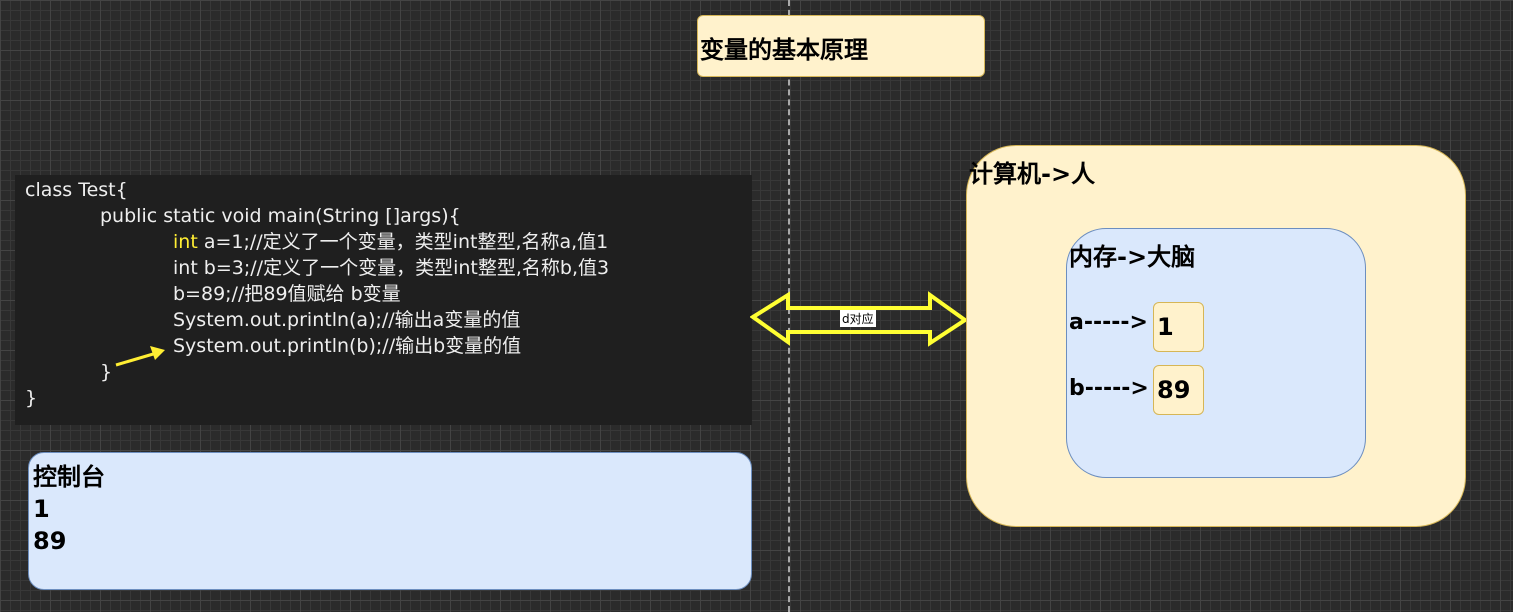 The image size is (1513, 612). Describe the element at coordinates (1178, 327) in the screenshot. I see `var-value-a: 1` at that location.